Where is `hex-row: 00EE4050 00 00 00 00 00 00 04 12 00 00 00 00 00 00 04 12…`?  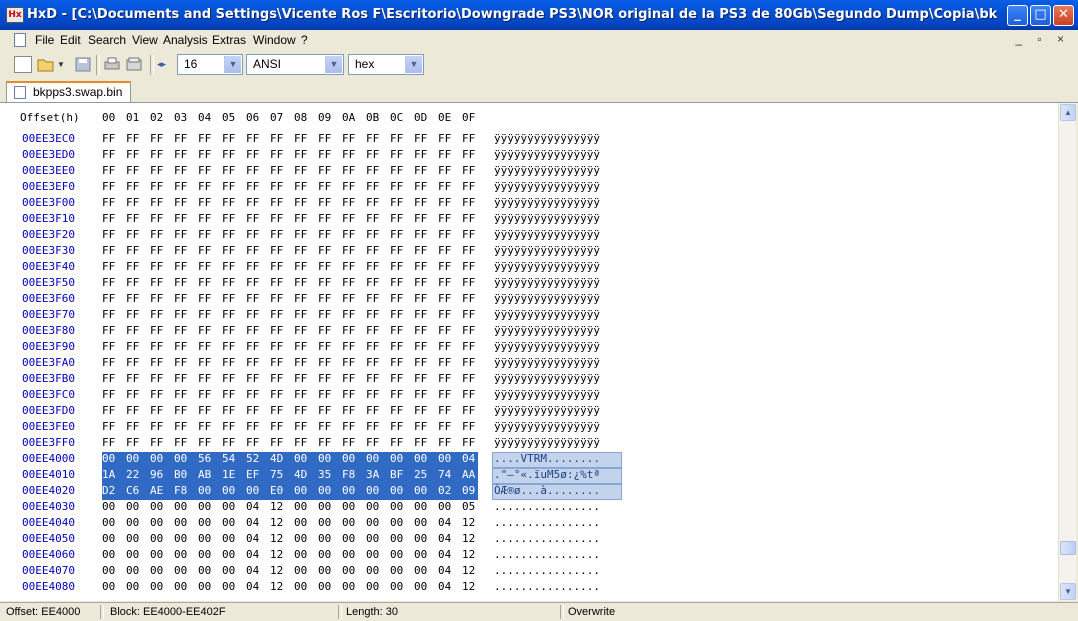 hex-row: 00EE4050 00 00 00 00 00 00 04 12 00 00 00 00 00 00 04 12… is located at coordinates (529, 540).